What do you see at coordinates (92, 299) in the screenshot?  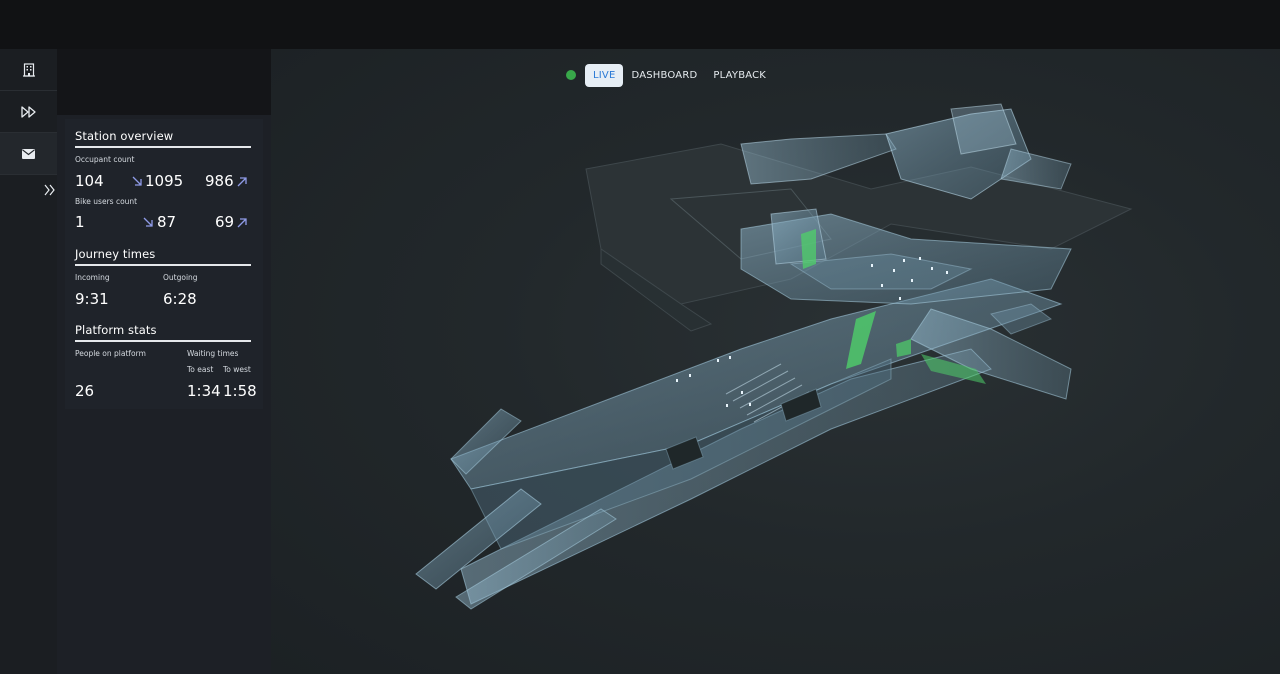 I see `incoming-time-value: 9:31` at bounding box center [92, 299].